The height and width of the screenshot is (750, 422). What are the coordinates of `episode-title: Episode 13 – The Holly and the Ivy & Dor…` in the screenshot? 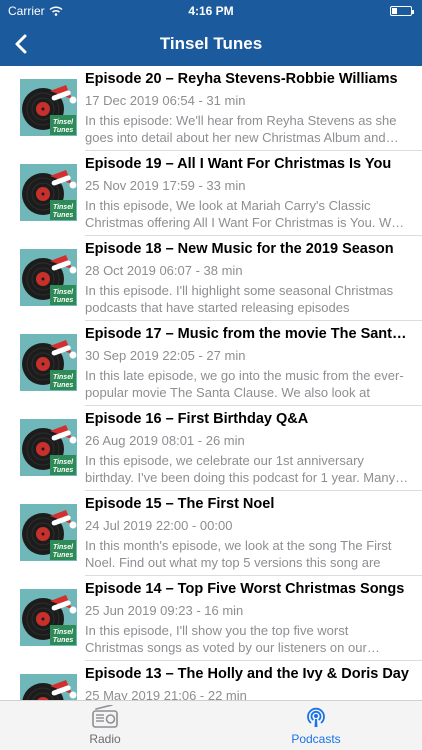 It's located at (247, 674).